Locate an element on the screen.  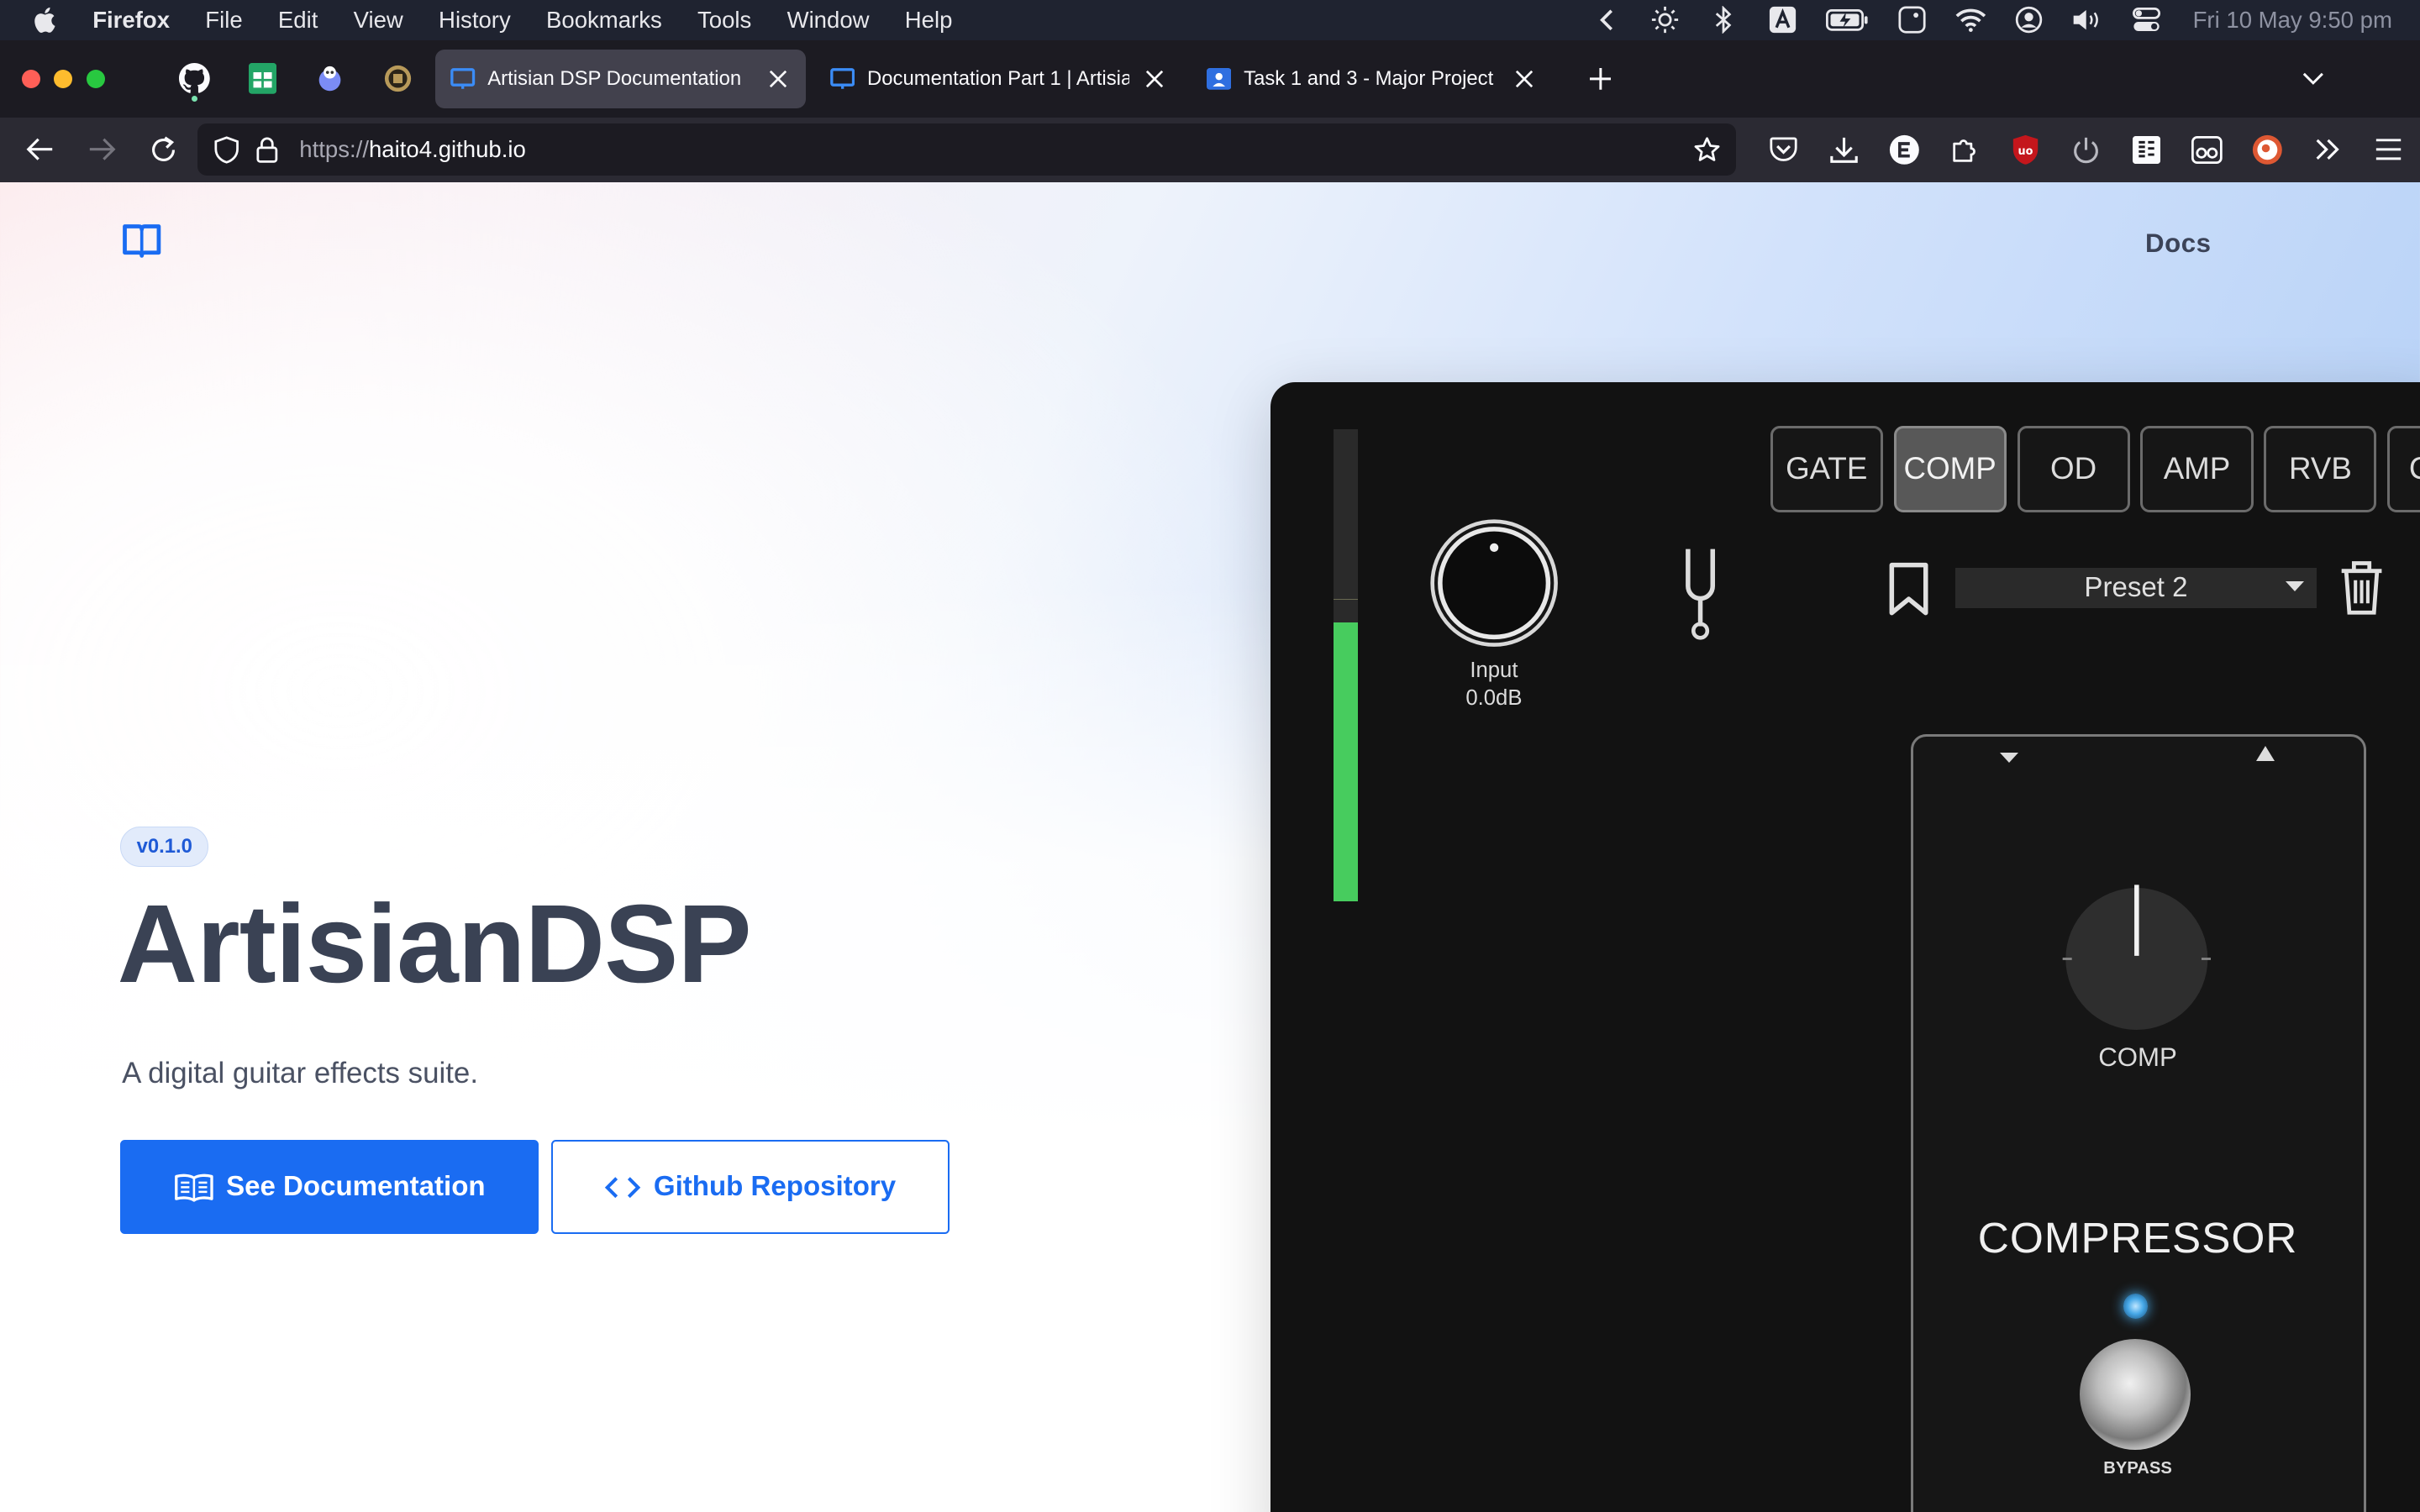
seal-icon is located at coordinates (398, 79).